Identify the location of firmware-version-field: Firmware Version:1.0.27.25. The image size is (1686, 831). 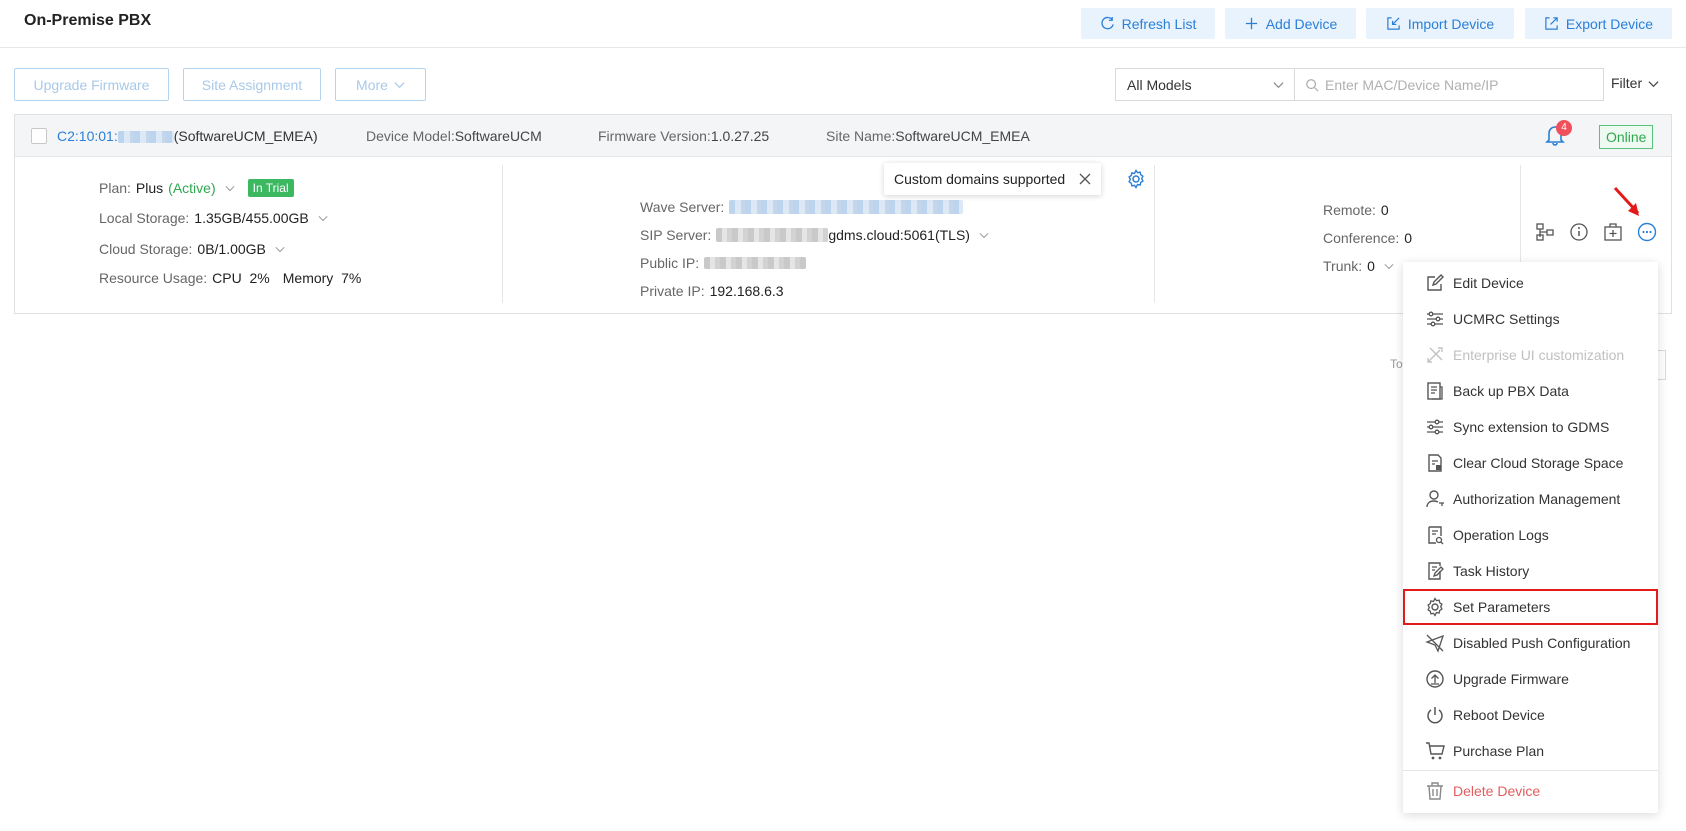
(683, 136).